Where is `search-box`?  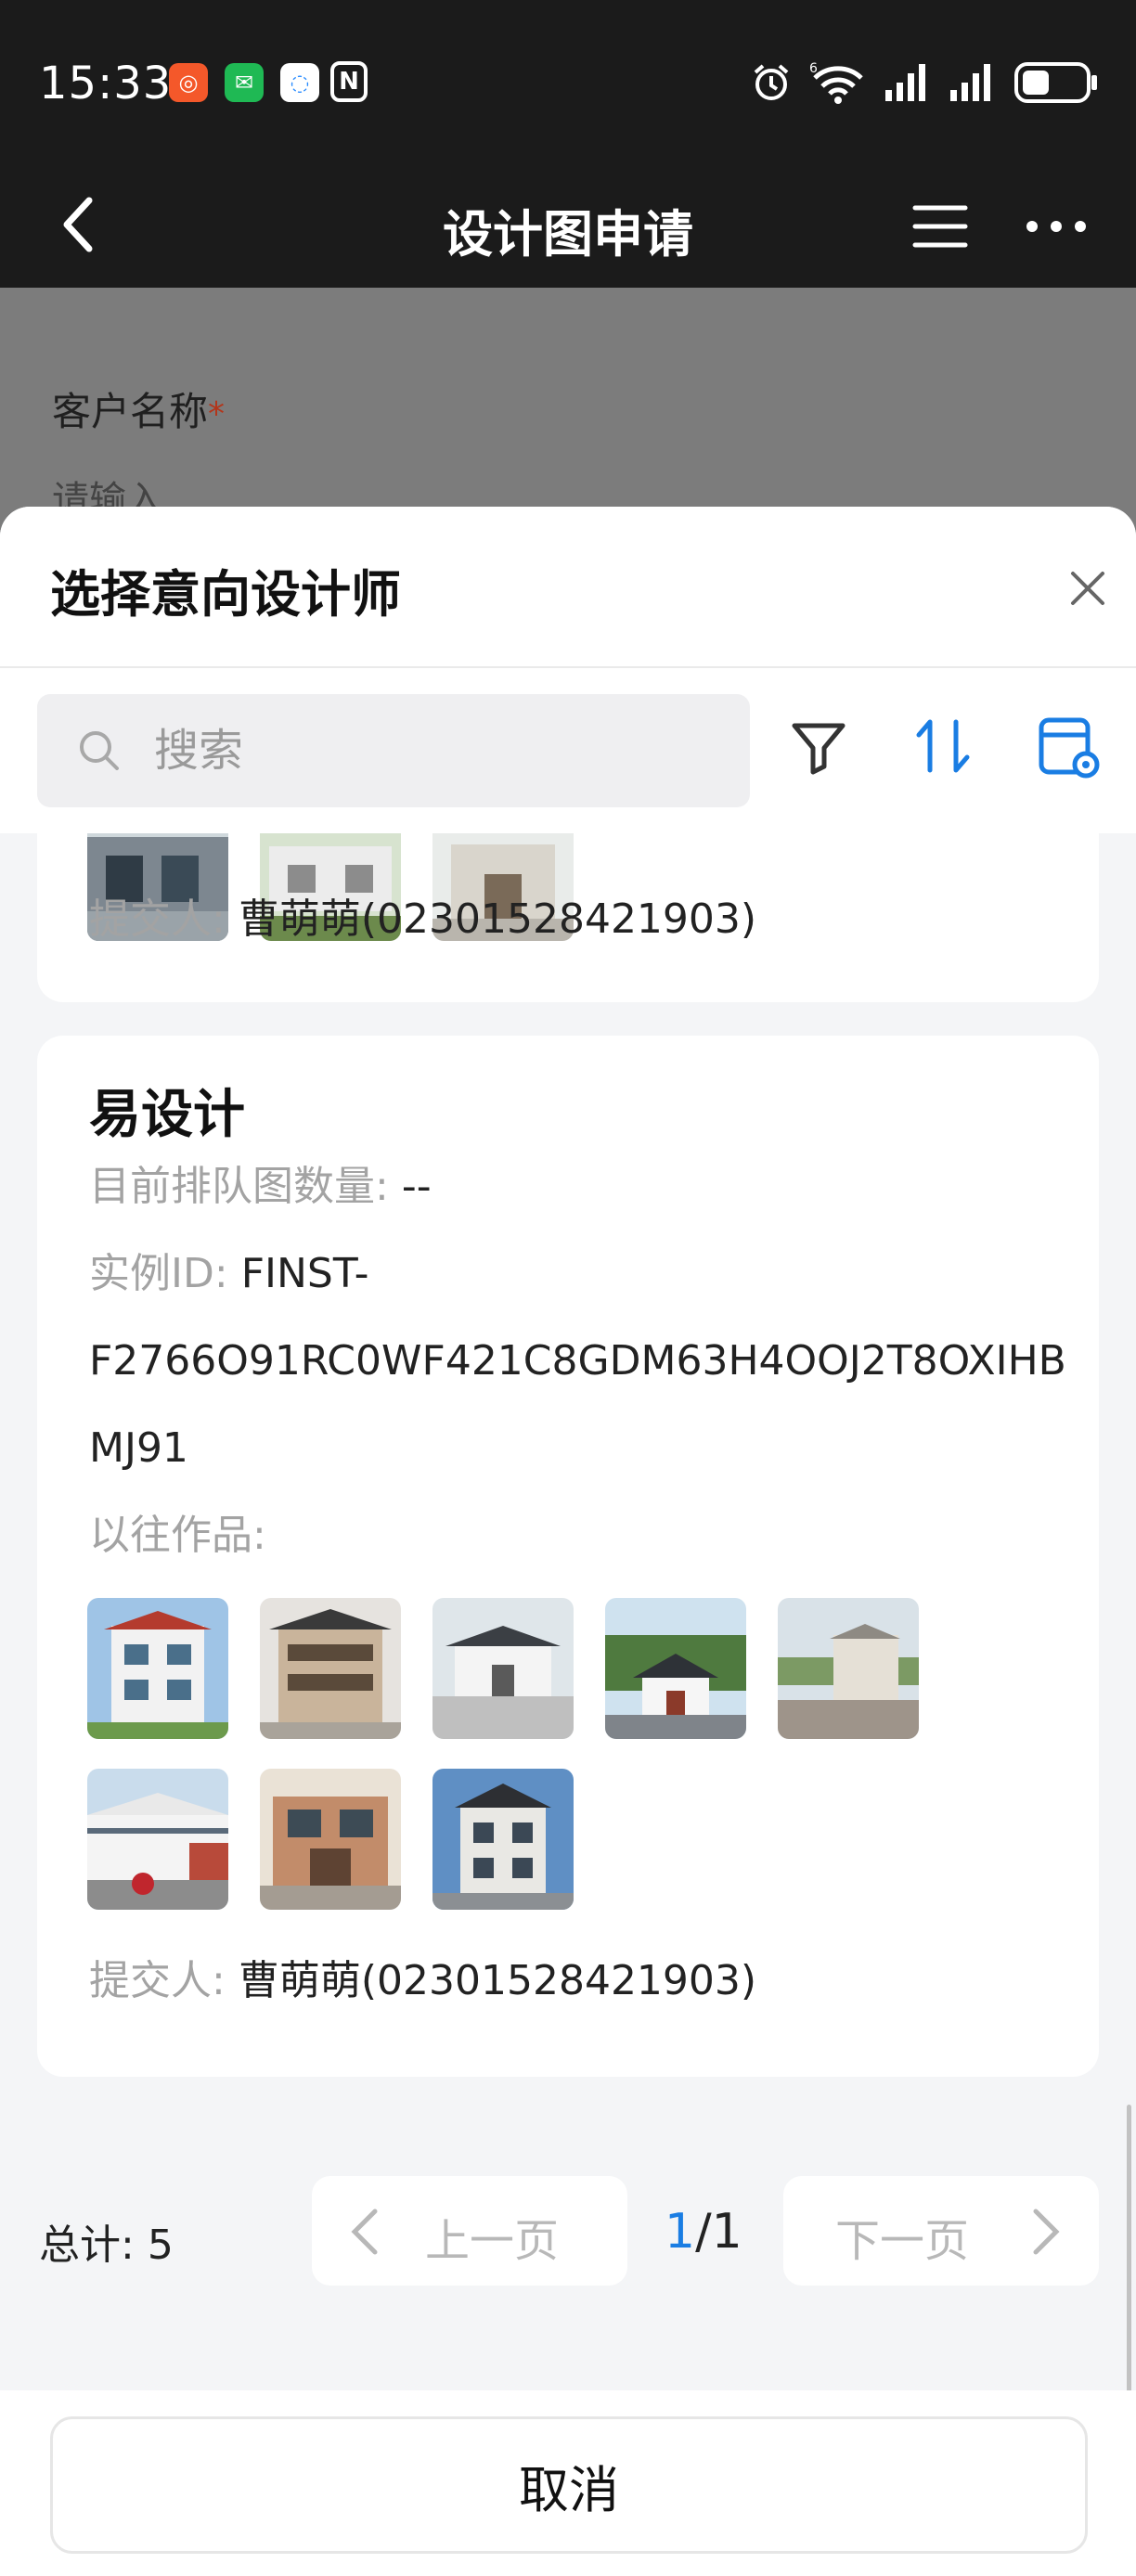 search-box is located at coordinates (393, 751).